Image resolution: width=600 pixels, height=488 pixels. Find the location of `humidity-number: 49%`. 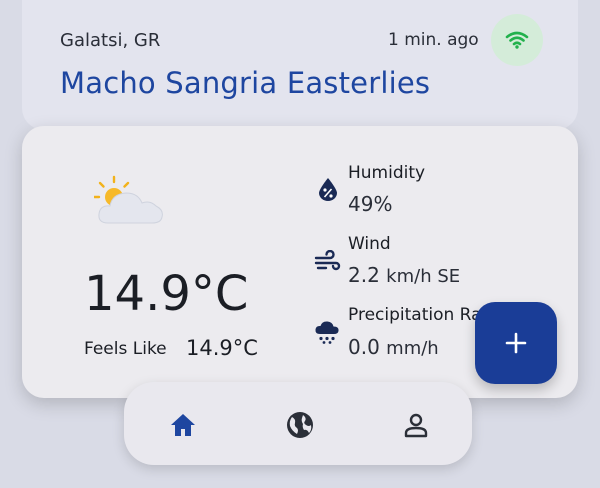

humidity-number: 49% is located at coordinates (370, 204).